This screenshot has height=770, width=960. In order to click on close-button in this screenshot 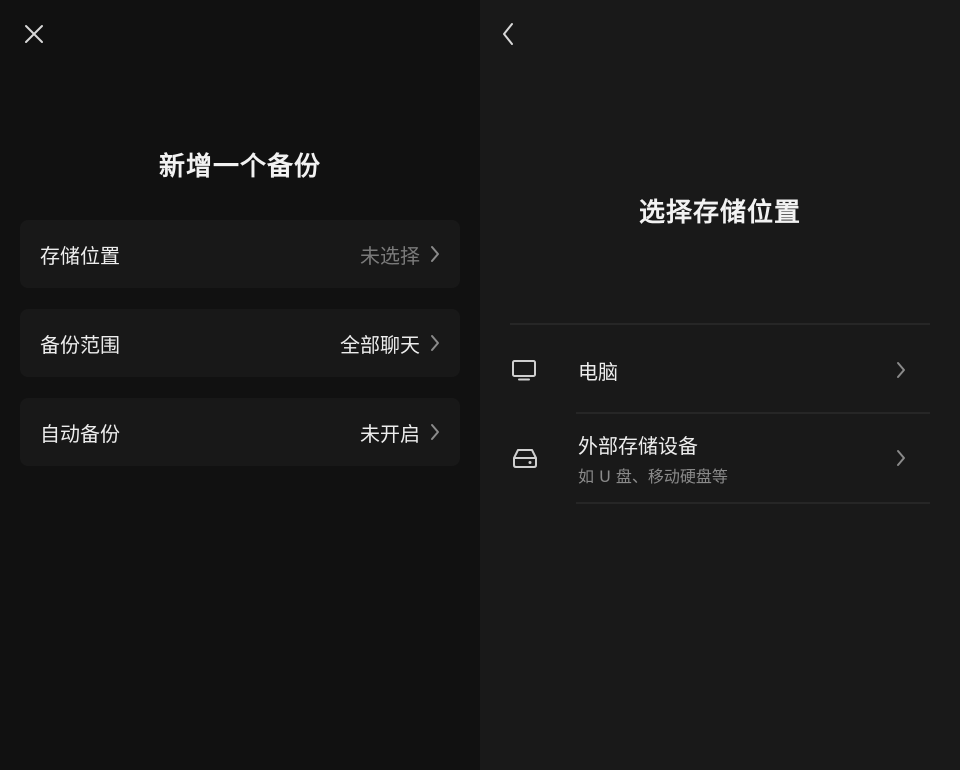, I will do `click(34, 34)`.